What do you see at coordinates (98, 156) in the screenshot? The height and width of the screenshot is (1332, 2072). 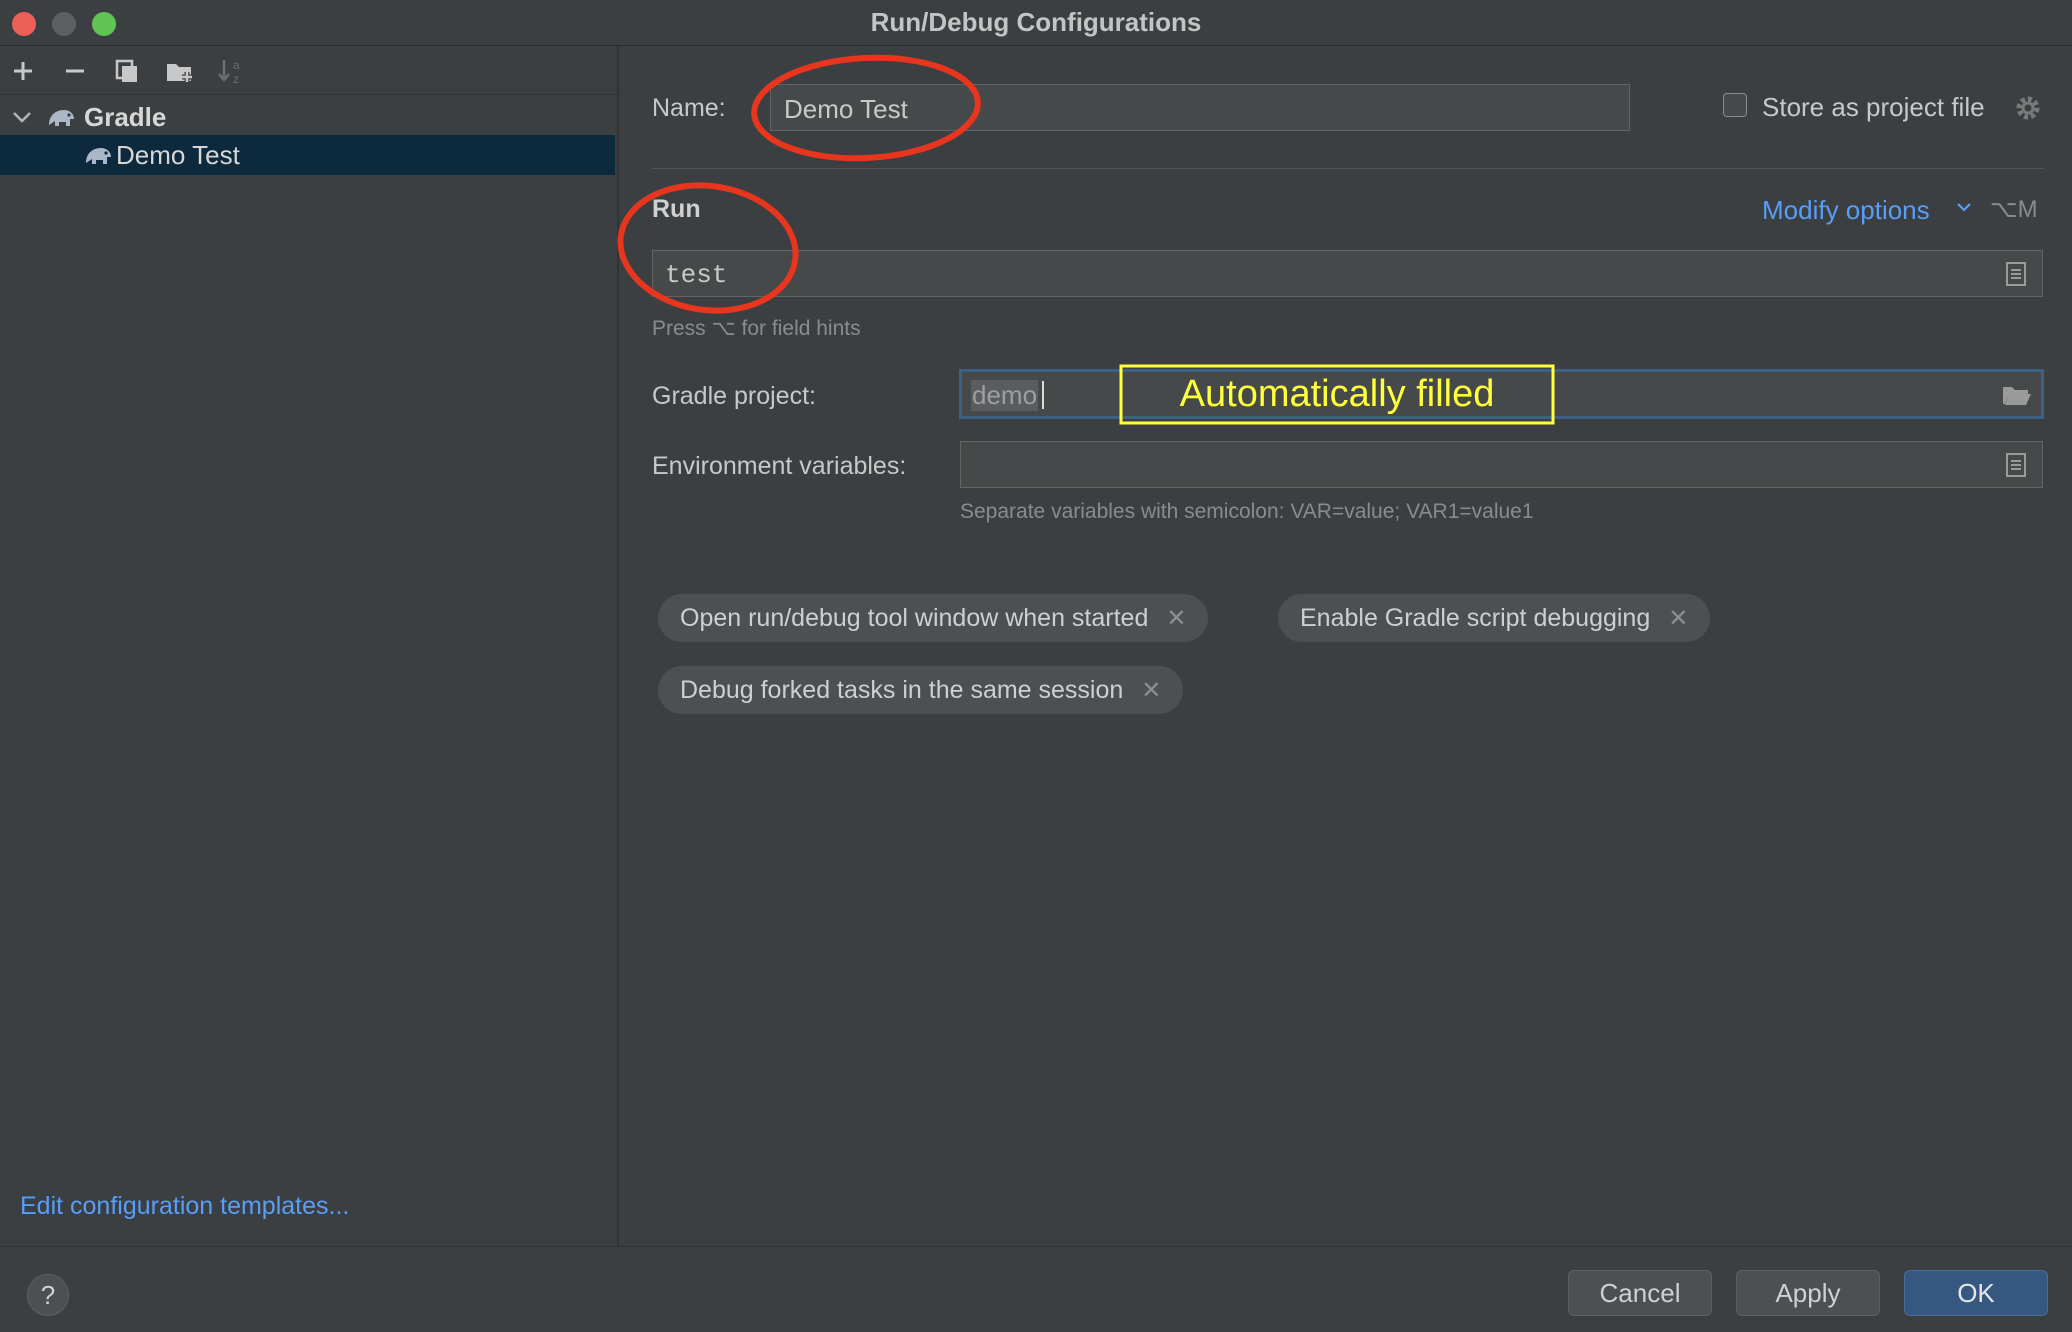 I see `gradle-config-icon` at bounding box center [98, 156].